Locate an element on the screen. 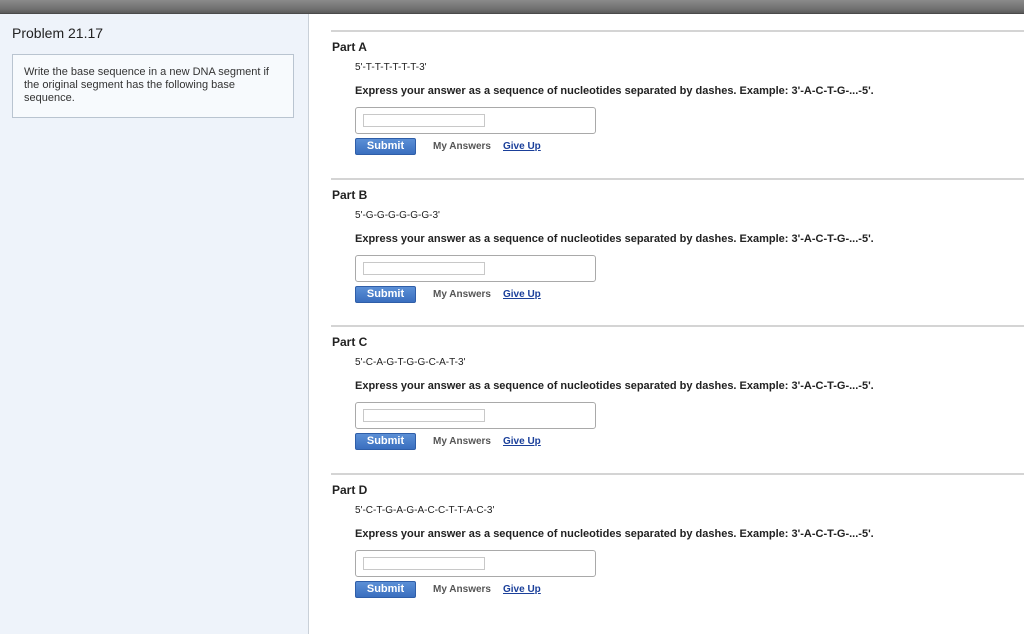 The image size is (1024, 634). part-sequence: 5'-C-T-G-A-G-A-C-C-T-T-A-C-3' is located at coordinates (425, 510).